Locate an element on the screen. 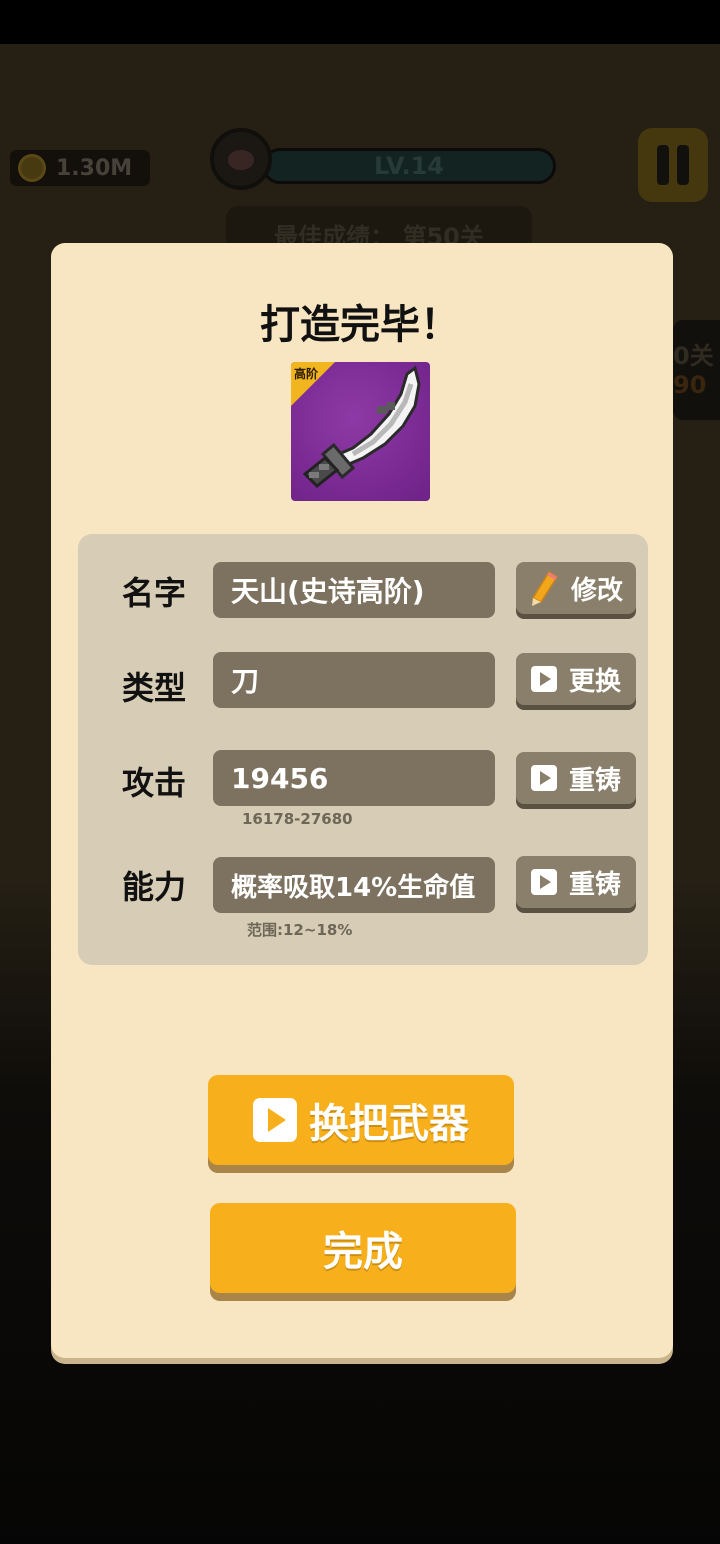 The width and height of the screenshot is (720, 1544). done-button-label: 完成 is located at coordinates (363, 1252).